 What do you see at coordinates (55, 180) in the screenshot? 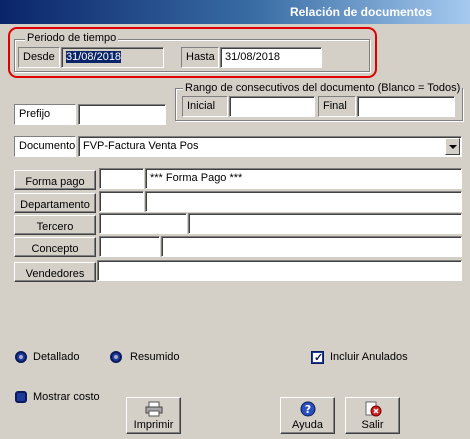
I see `forma-pago-button: Forma pago` at bounding box center [55, 180].